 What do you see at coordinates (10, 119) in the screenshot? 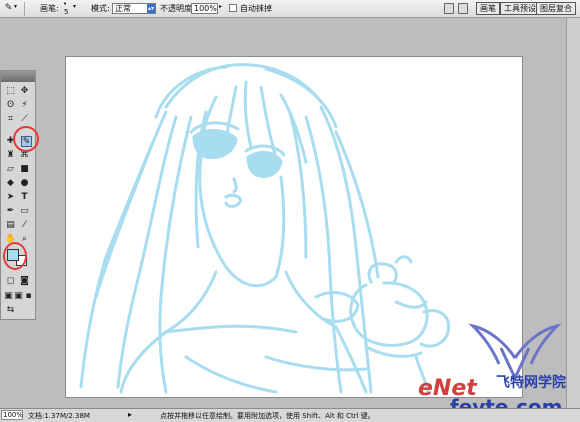
I see `crop-tool-icon: ⌗` at bounding box center [10, 119].